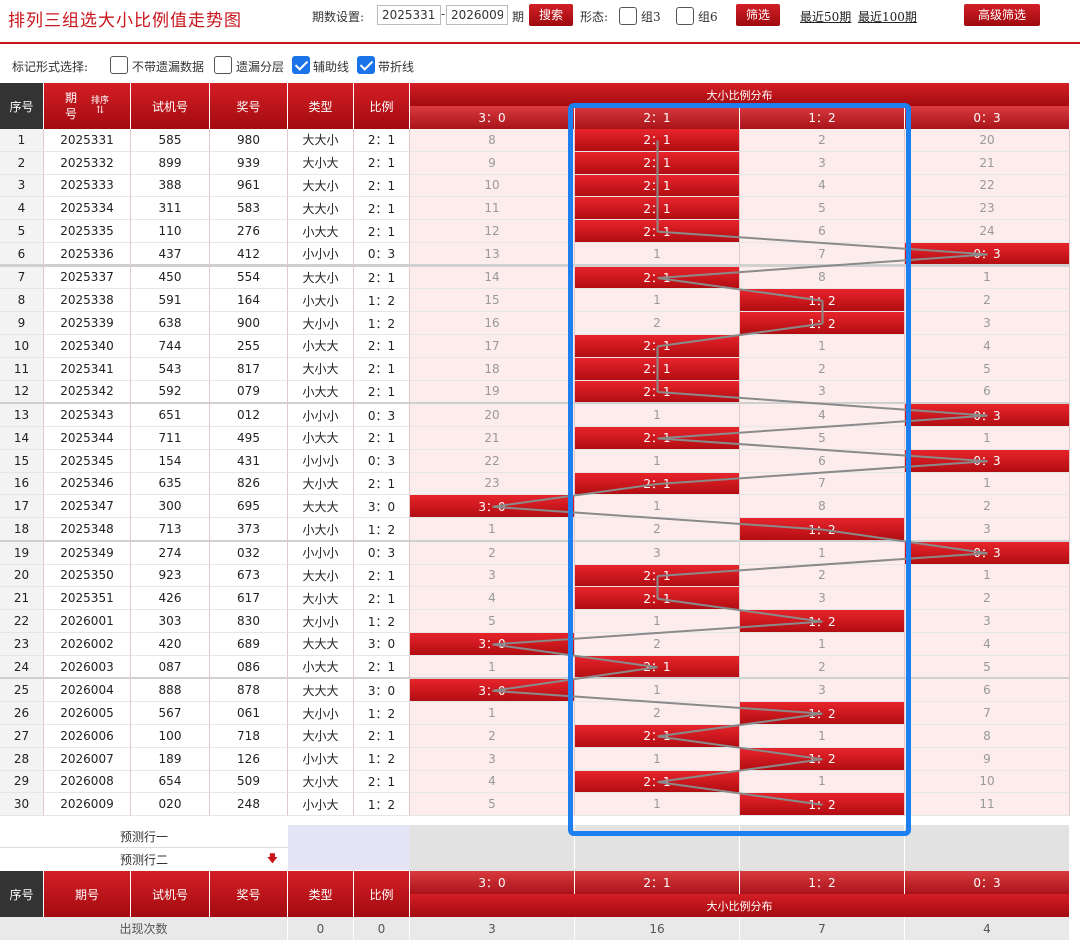 This screenshot has width=1080, height=940. What do you see at coordinates (321, 691) in the screenshot?
I see `cell-type: 大大大` at bounding box center [321, 691].